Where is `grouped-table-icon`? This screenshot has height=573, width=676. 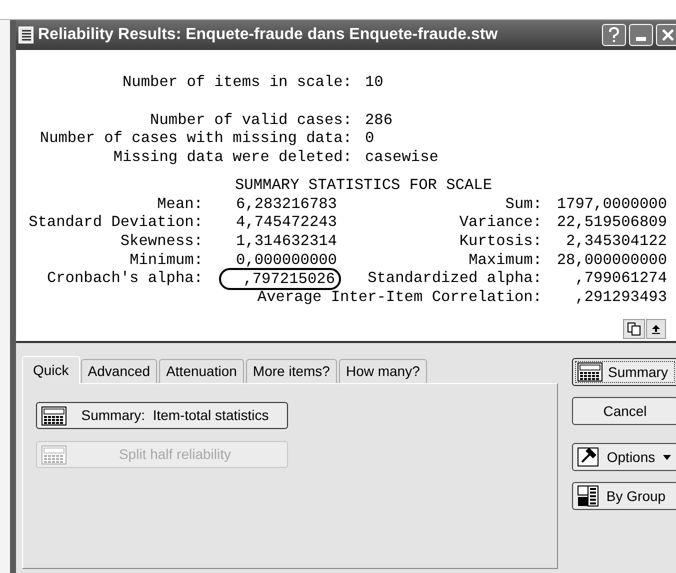 grouped-table-icon is located at coordinates (588, 496).